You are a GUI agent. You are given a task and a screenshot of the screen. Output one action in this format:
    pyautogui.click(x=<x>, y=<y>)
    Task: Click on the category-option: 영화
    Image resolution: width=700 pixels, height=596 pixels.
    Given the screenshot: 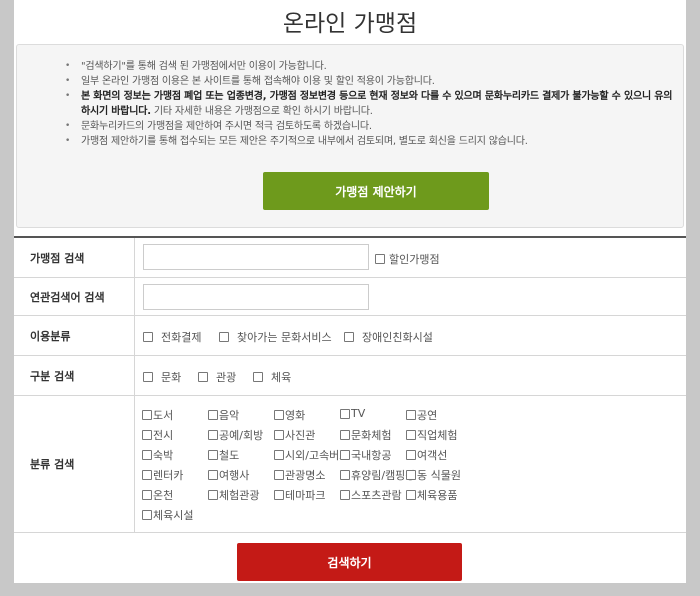 What is the action you would take?
    pyautogui.click(x=289, y=415)
    